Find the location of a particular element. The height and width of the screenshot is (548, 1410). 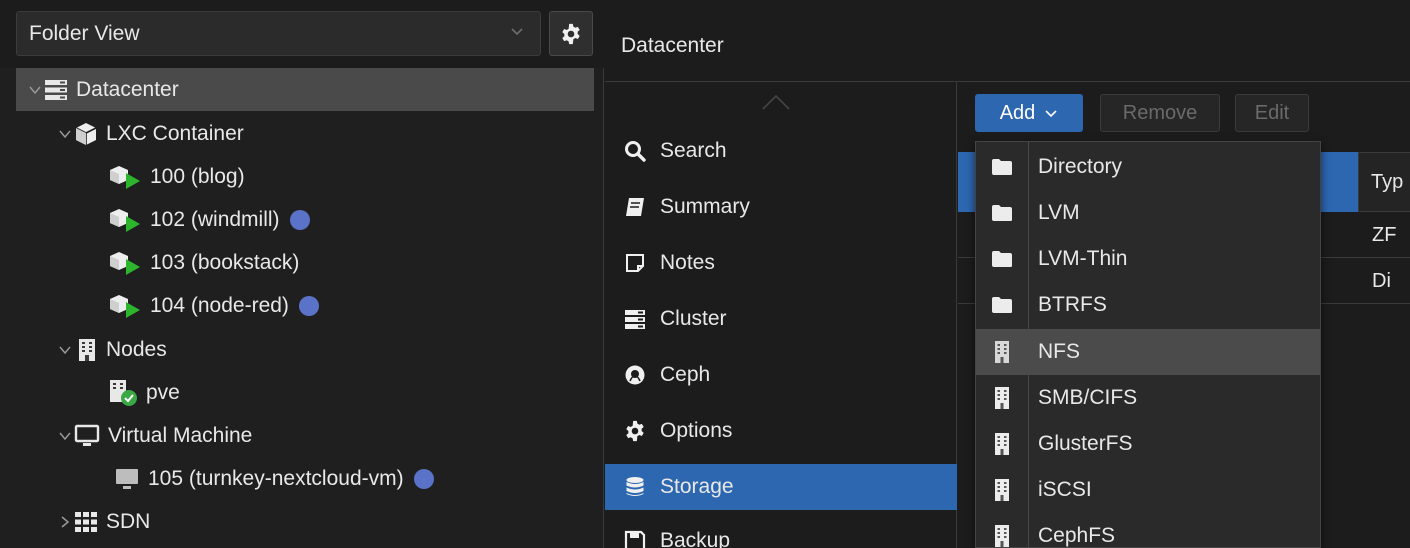

view-selector: Folder View is located at coordinates (278, 33).